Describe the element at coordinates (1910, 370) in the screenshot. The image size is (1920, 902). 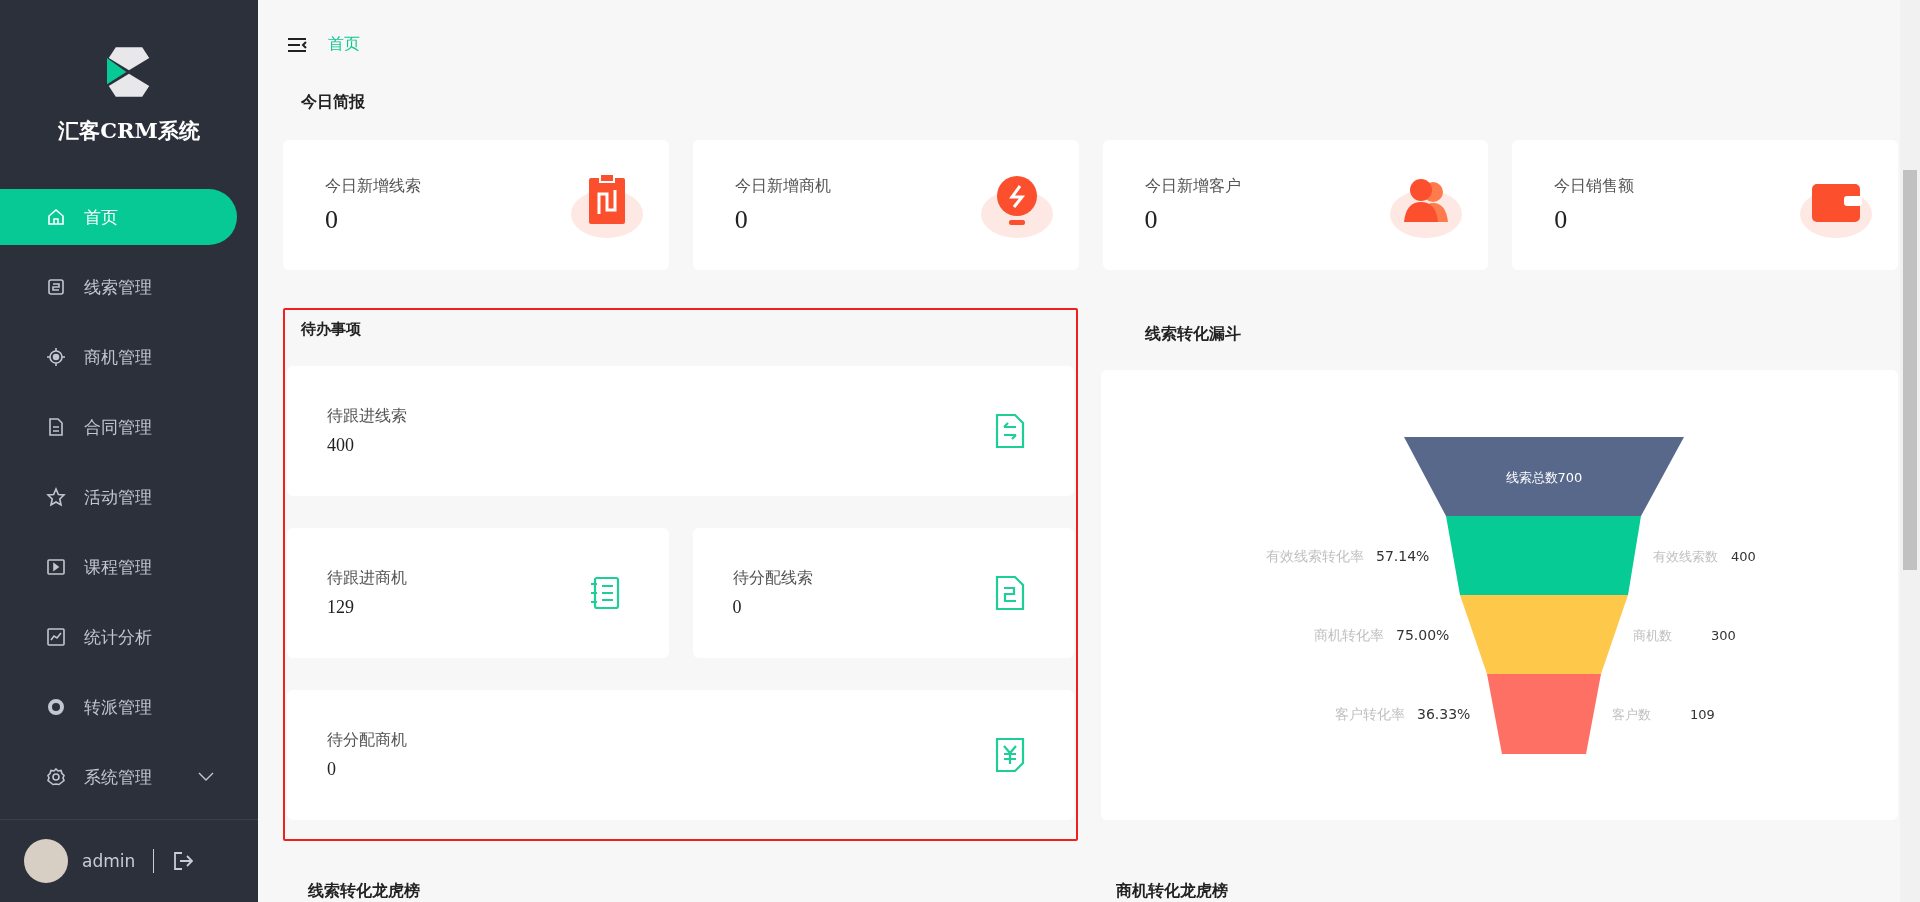
I see `scrollbar-thumb` at that location.